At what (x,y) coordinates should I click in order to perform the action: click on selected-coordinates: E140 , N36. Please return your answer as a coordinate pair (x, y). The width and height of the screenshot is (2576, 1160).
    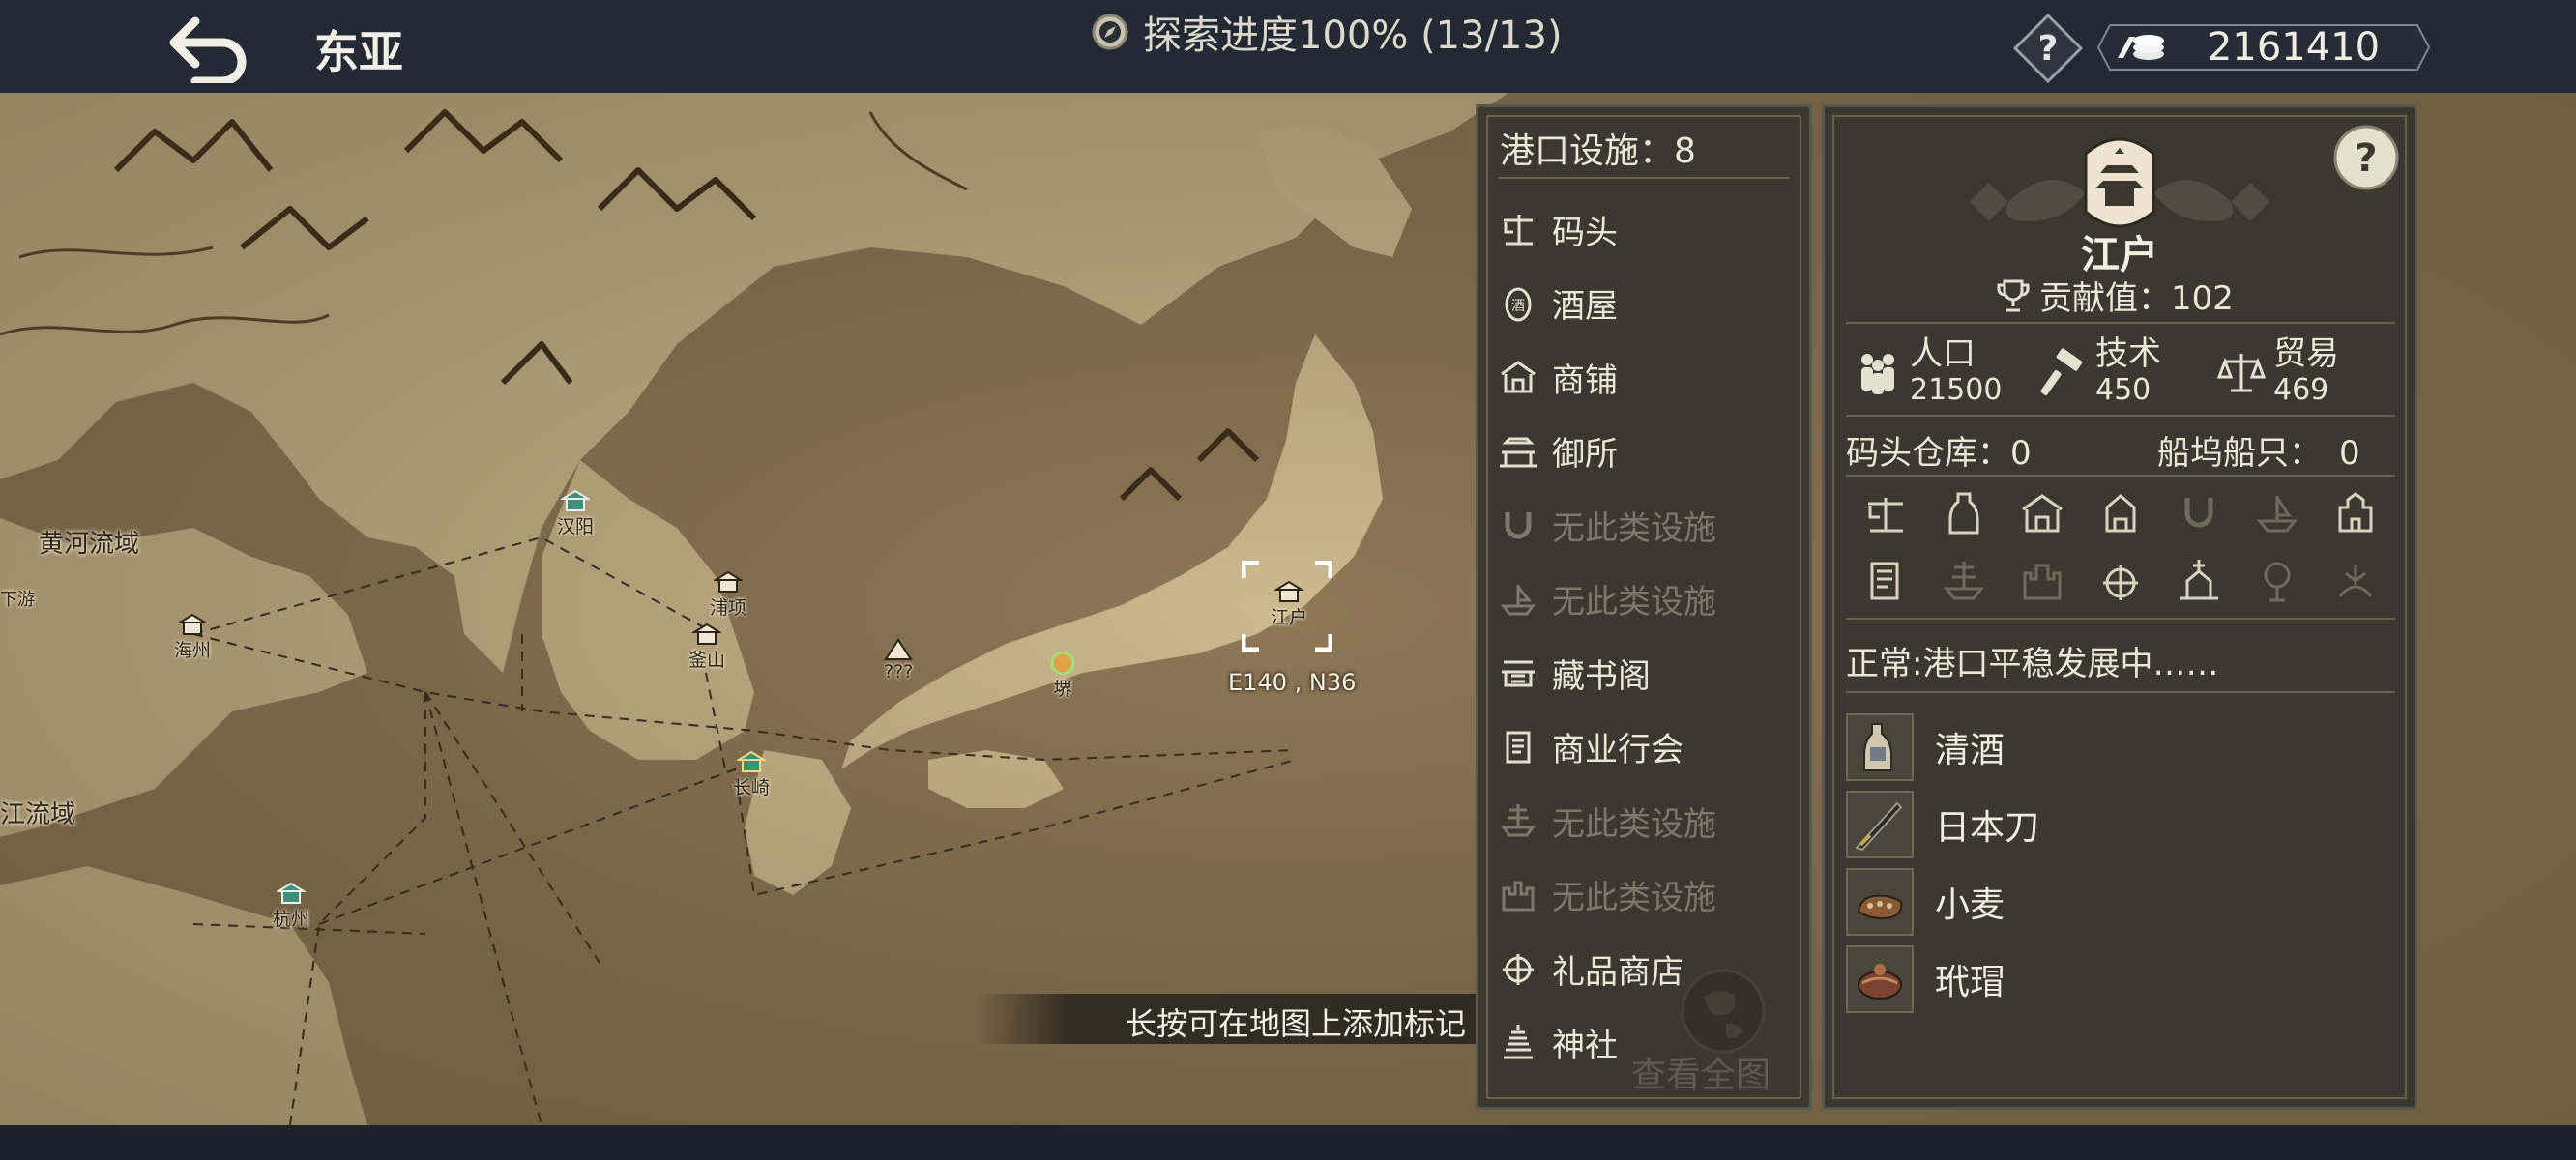
    Looking at the image, I should click on (1292, 682).